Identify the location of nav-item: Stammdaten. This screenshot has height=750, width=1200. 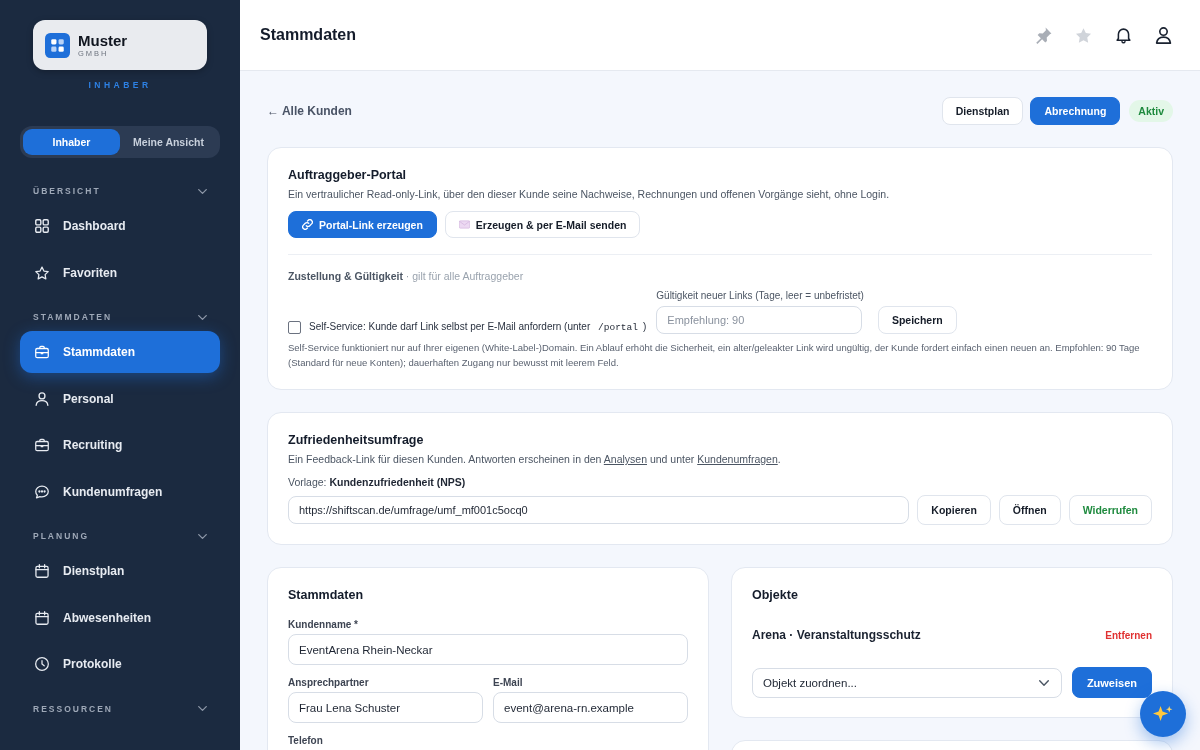
(120, 352).